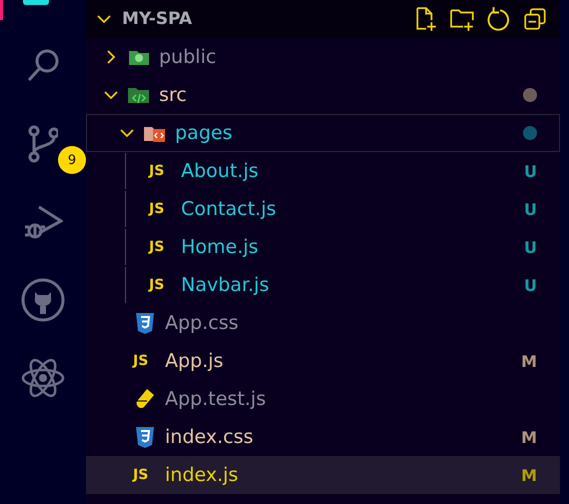 The image size is (569, 504). Describe the element at coordinates (173, 95) in the screenshot. I see `file-name: src` at that location.